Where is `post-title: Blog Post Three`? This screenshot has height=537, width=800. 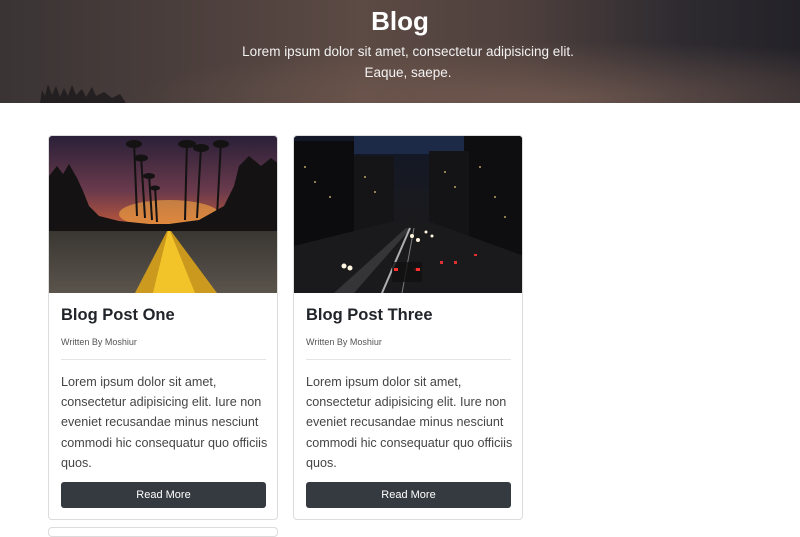
post-title: Blog Post Three is located at coordinates (369, 315).